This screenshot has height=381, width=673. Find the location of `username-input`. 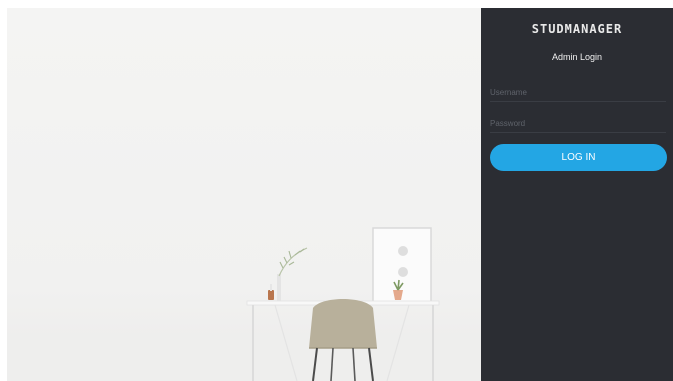

username-input is located at coordinates (578, 92).